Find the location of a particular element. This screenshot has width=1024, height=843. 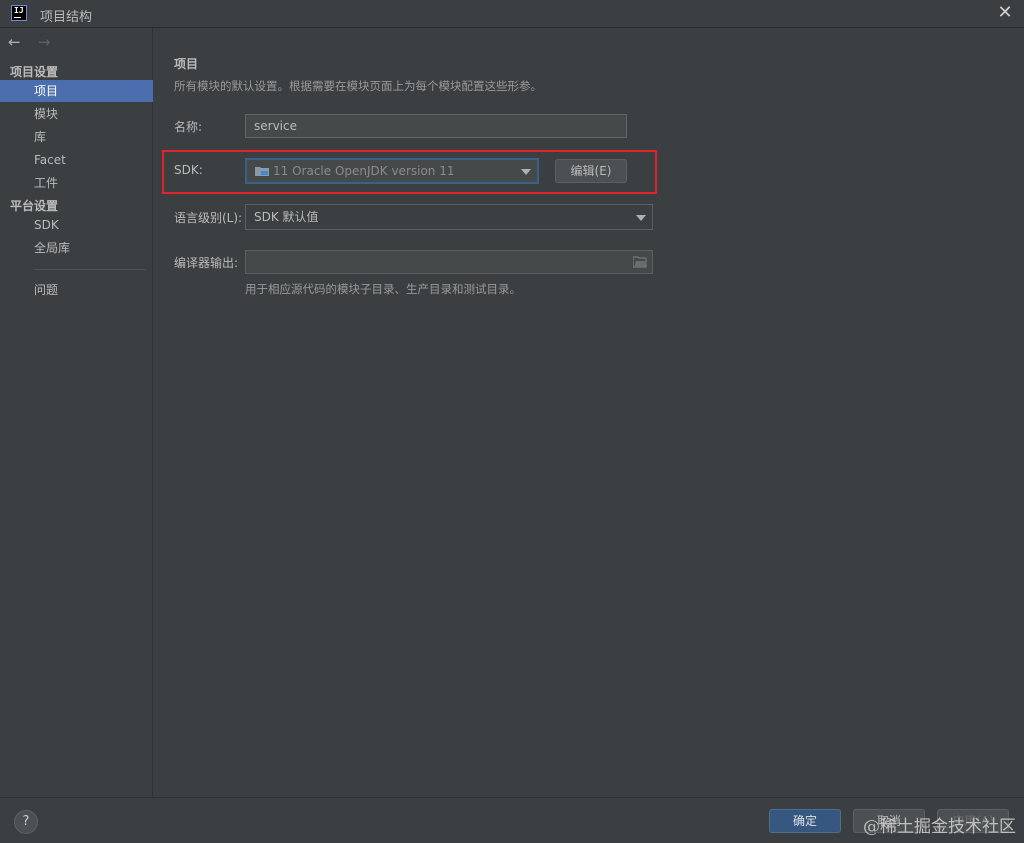

compiler-output-field is located at coordinates (449, 262).